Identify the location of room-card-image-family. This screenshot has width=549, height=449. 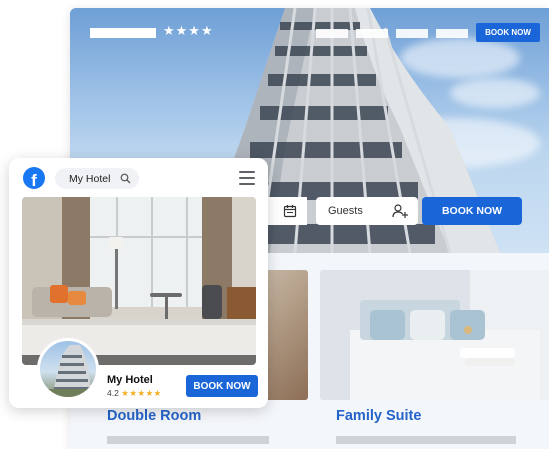
(434, 335).